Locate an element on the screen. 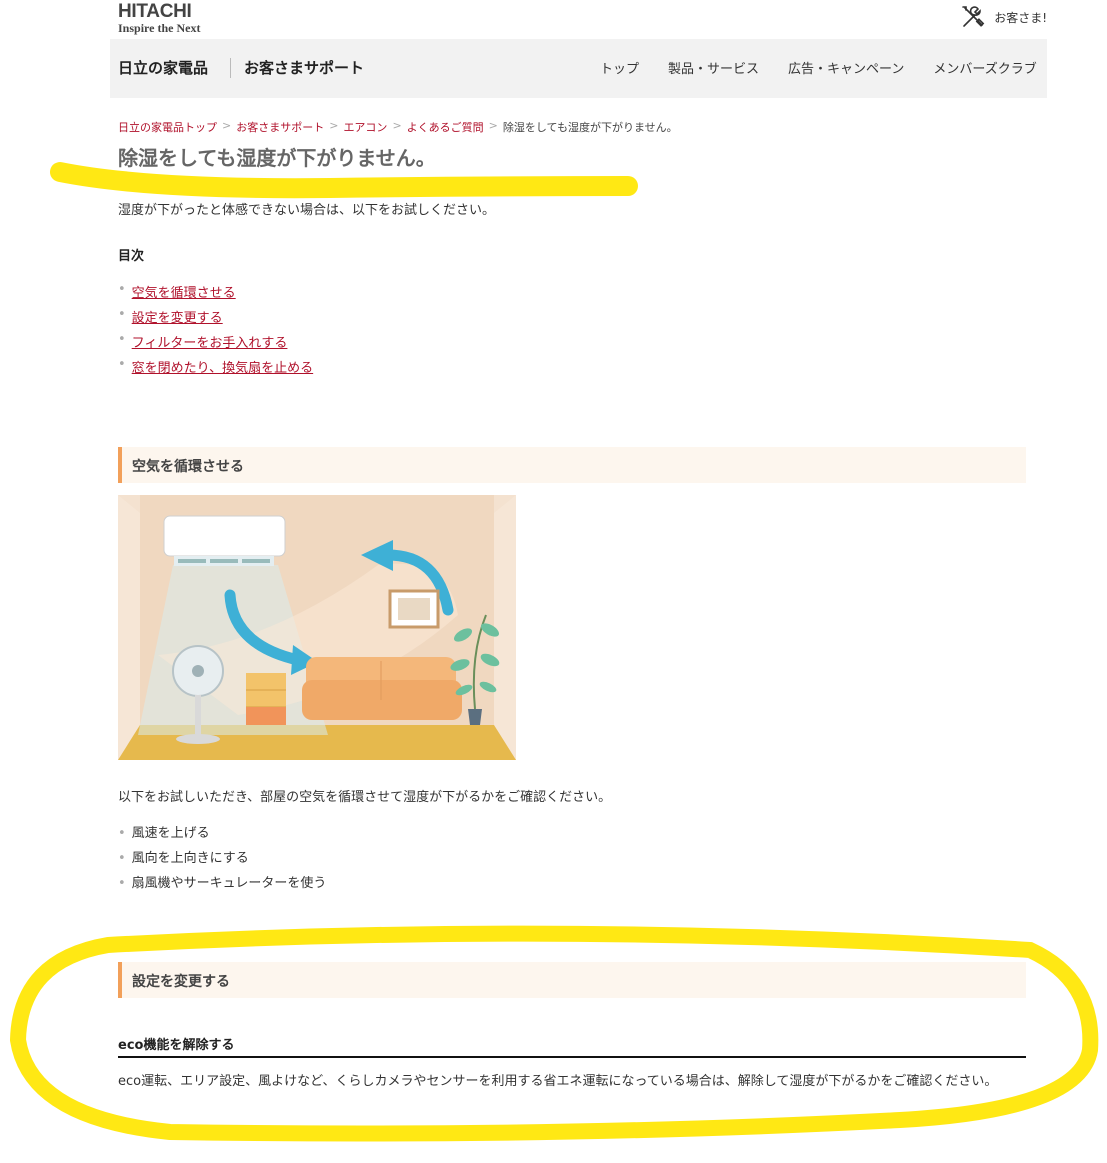  toc-item: • フィルターをお手入れする is located at coordinates (215, 344).